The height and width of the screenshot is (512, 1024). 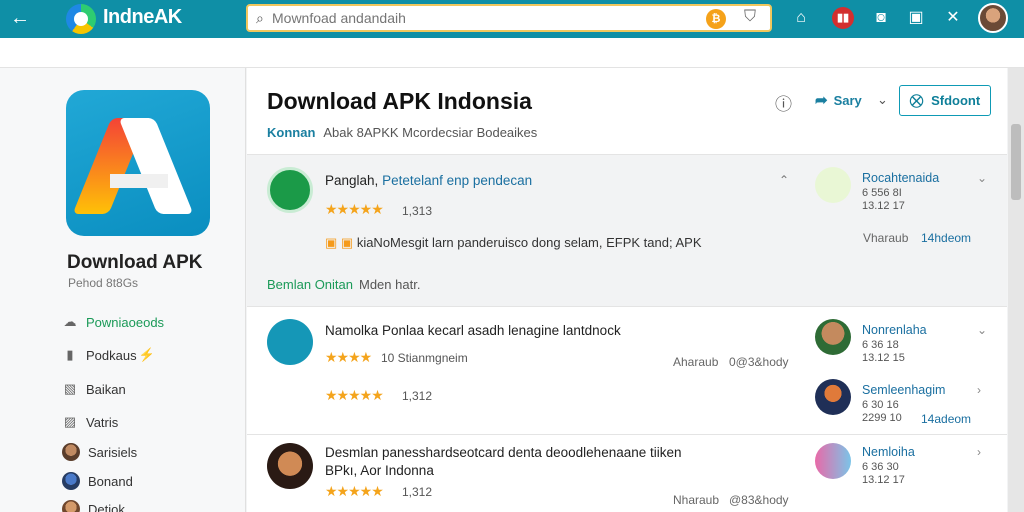 What do you see at coordinates (843, 18) in the screenshot?
I see `red-app-icon: ▮▮` at bounding box center [843, 18].